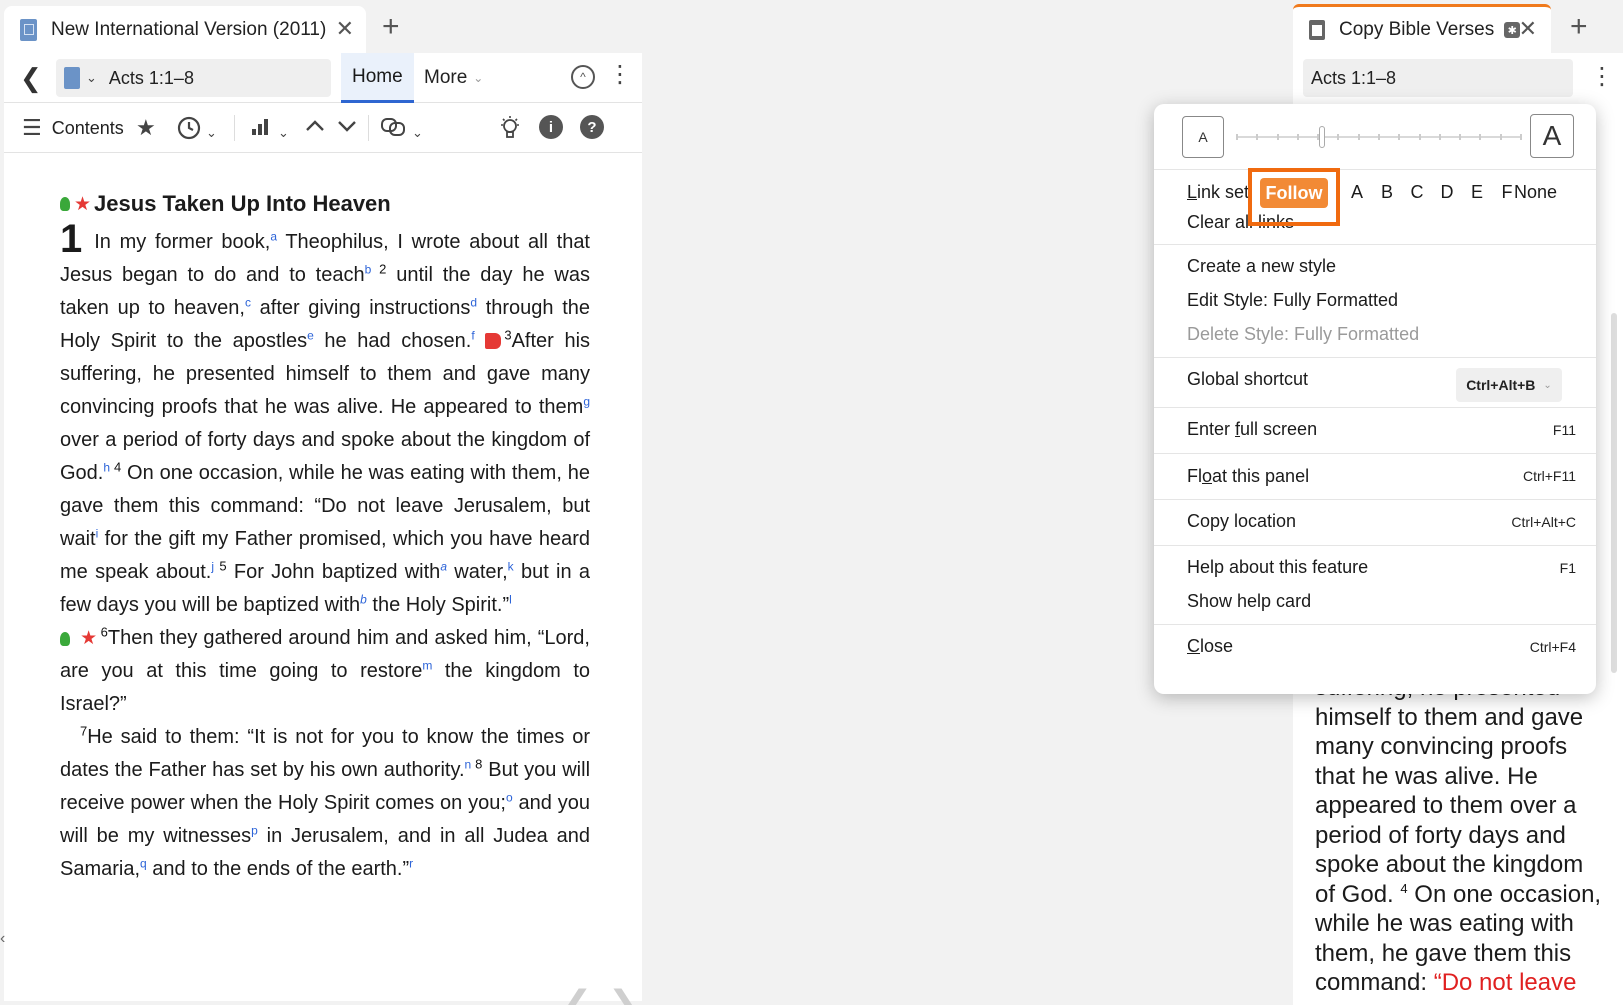  What do you see at coordinates (1277, 567) in the screenshot?
I see `help-feature-item: Help about this feature` at bounding box center [1277, 567].